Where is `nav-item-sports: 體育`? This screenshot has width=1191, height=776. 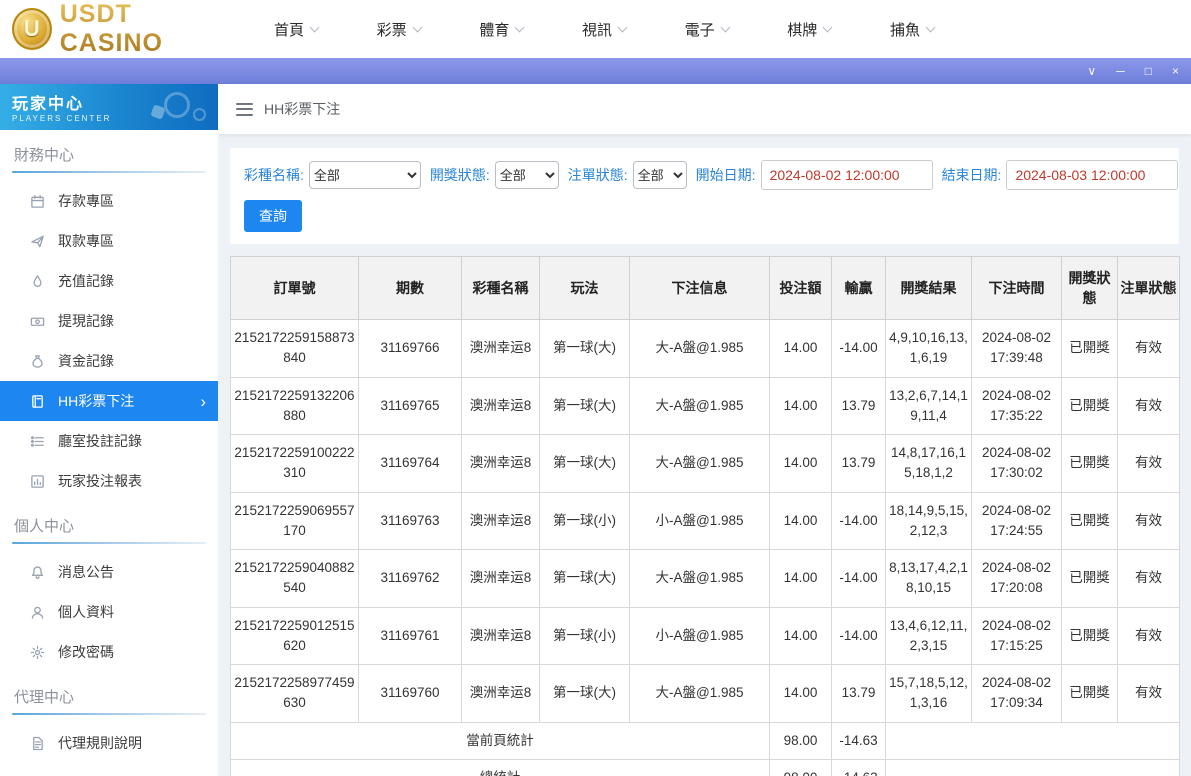
nav-item-sports: 體育 is located at coordinates (502, 29).